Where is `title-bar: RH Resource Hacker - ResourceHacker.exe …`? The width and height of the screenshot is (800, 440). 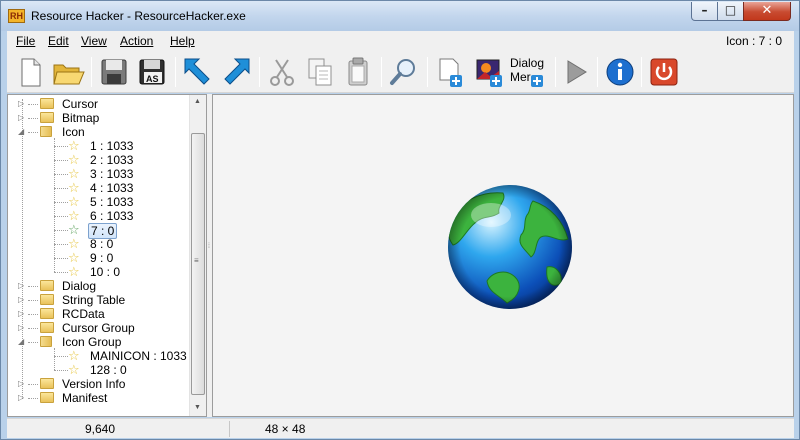
title-bar: RH Resource Hacker - ResourceHacker.exe … is located at coordinates (400, 16).